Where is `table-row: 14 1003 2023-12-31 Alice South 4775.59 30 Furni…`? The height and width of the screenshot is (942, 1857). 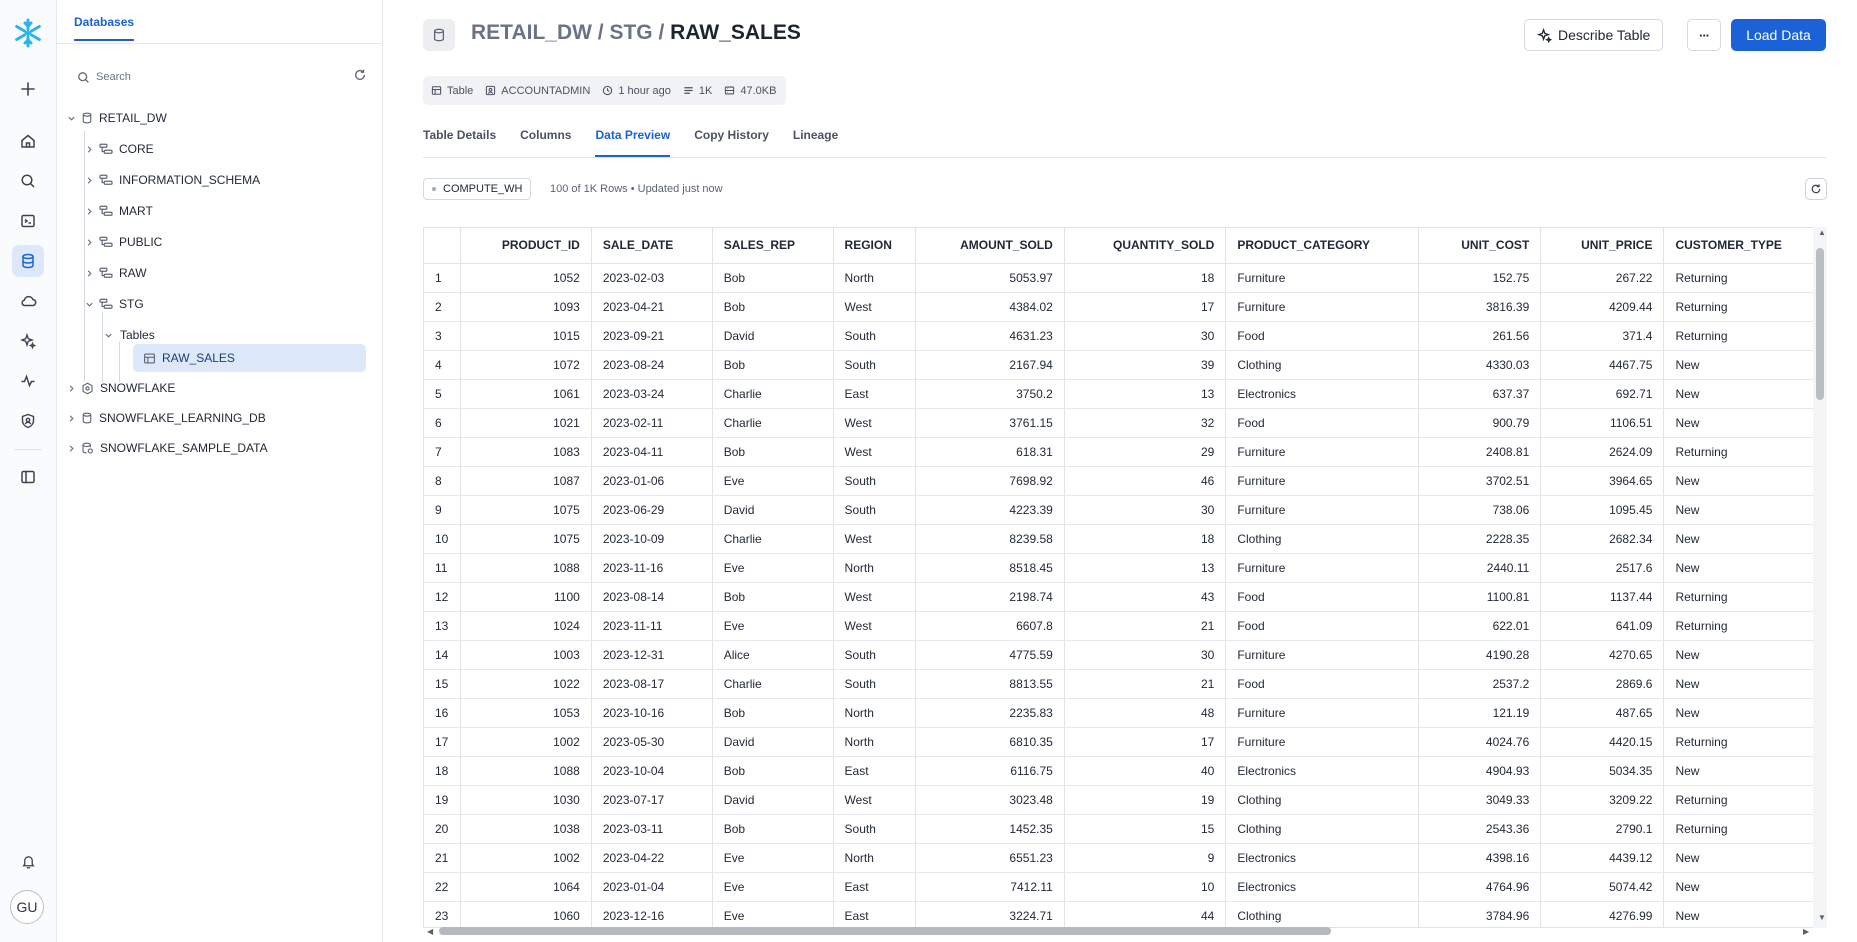
table-row: 14 1003 2023-12-31 Alice South 4775.59 30 Furni… is located at coordinates (1125, 655).